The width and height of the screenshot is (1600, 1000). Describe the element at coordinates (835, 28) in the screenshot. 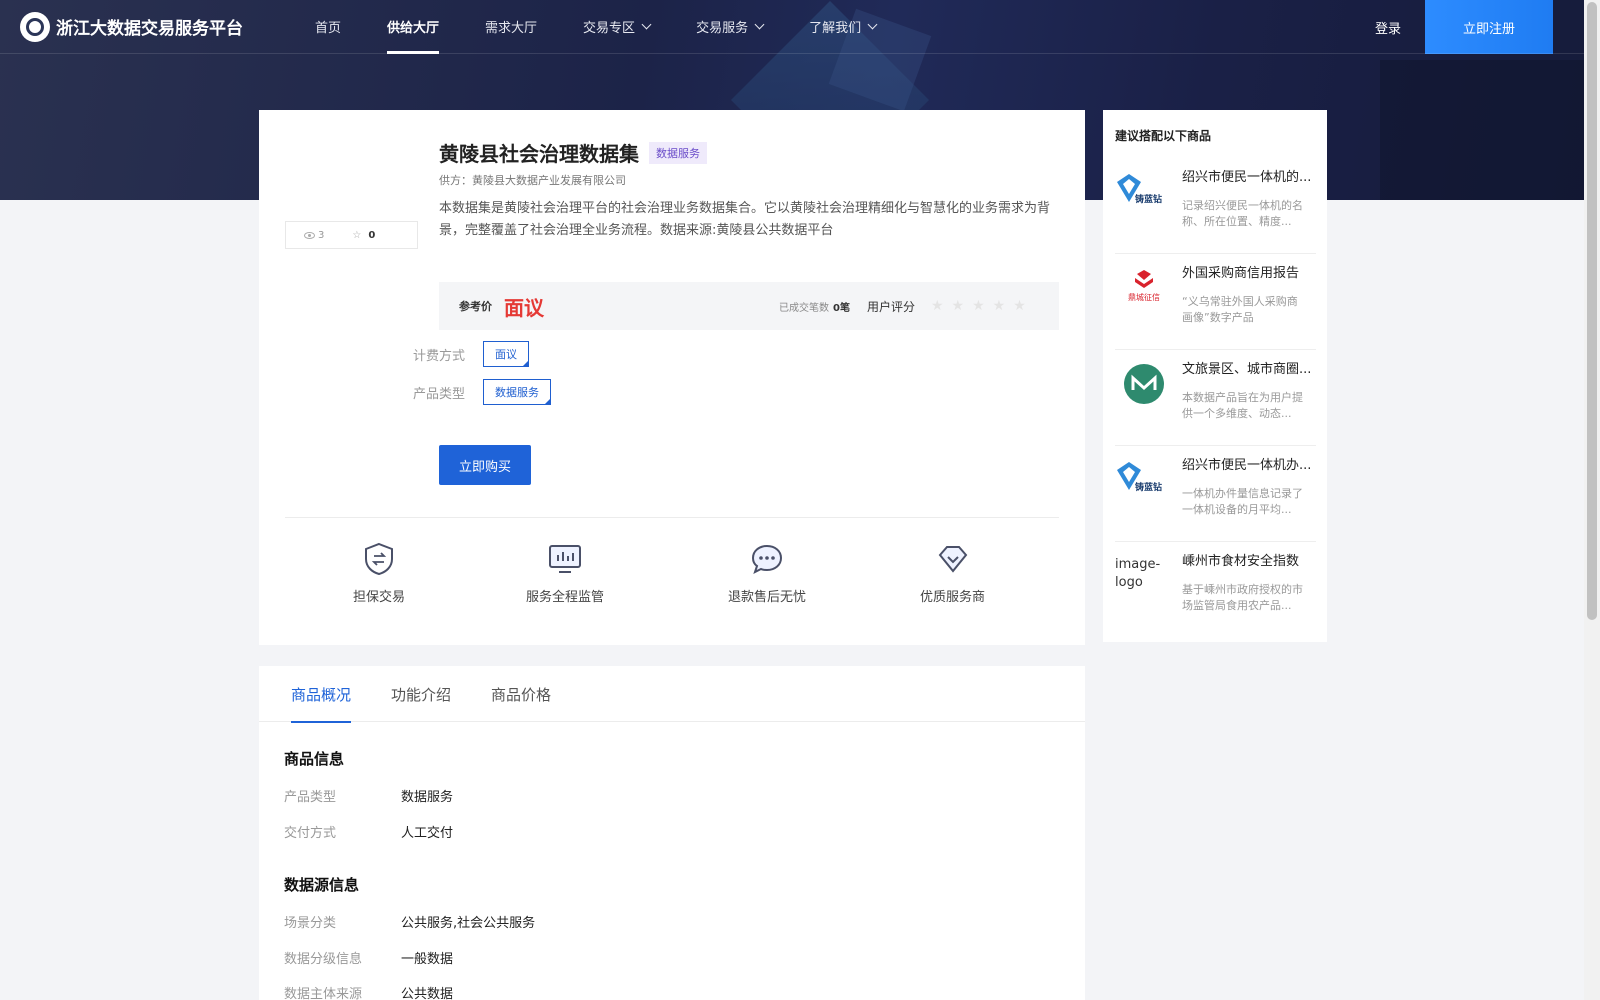

I see `nav-item-label: 了解我们` at that location.